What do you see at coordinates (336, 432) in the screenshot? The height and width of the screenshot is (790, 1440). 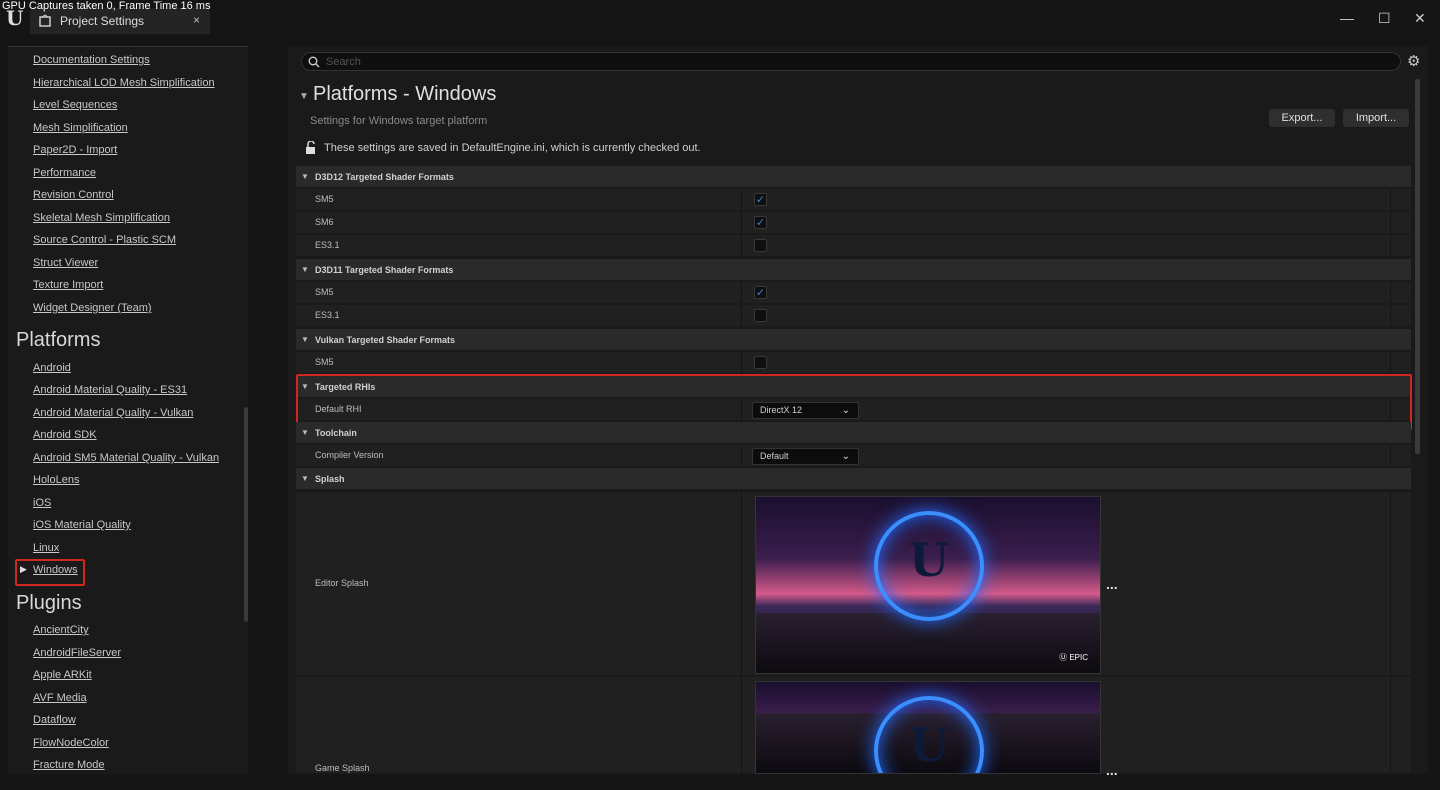 I see `section-title: Toolchain` at bounding box center [336, 432].